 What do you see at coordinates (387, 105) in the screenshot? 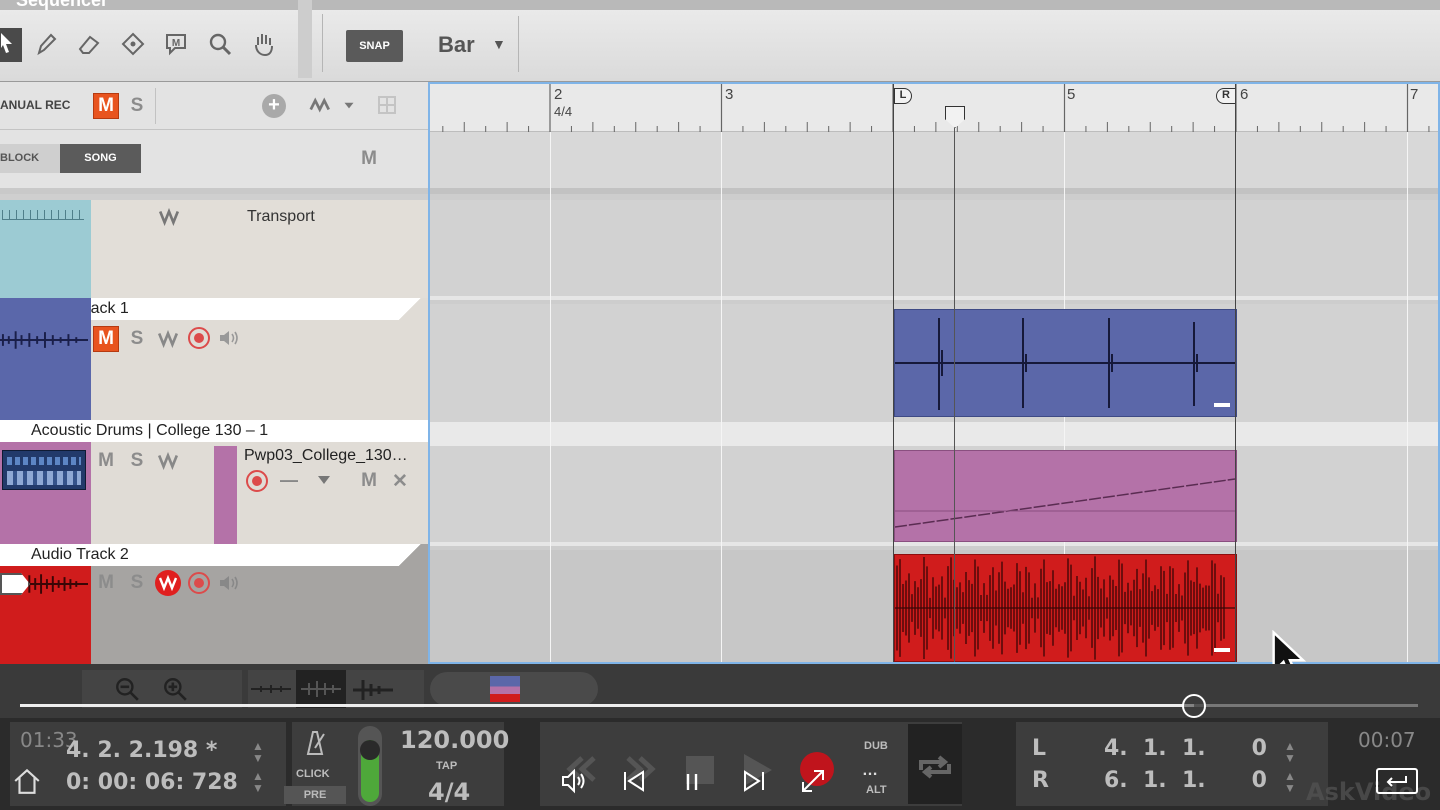
I see `track-grid-icon` at bounding box center [387, 105].